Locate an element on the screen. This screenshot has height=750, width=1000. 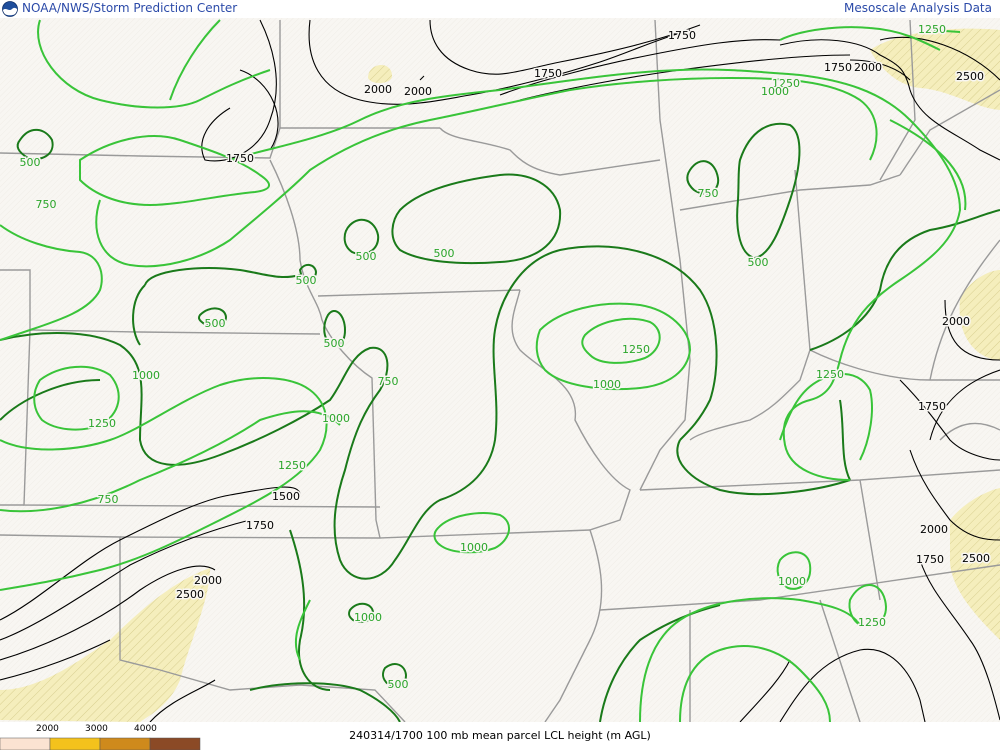
contour-label-1500: 1500 is located at coordinates (286, 496).